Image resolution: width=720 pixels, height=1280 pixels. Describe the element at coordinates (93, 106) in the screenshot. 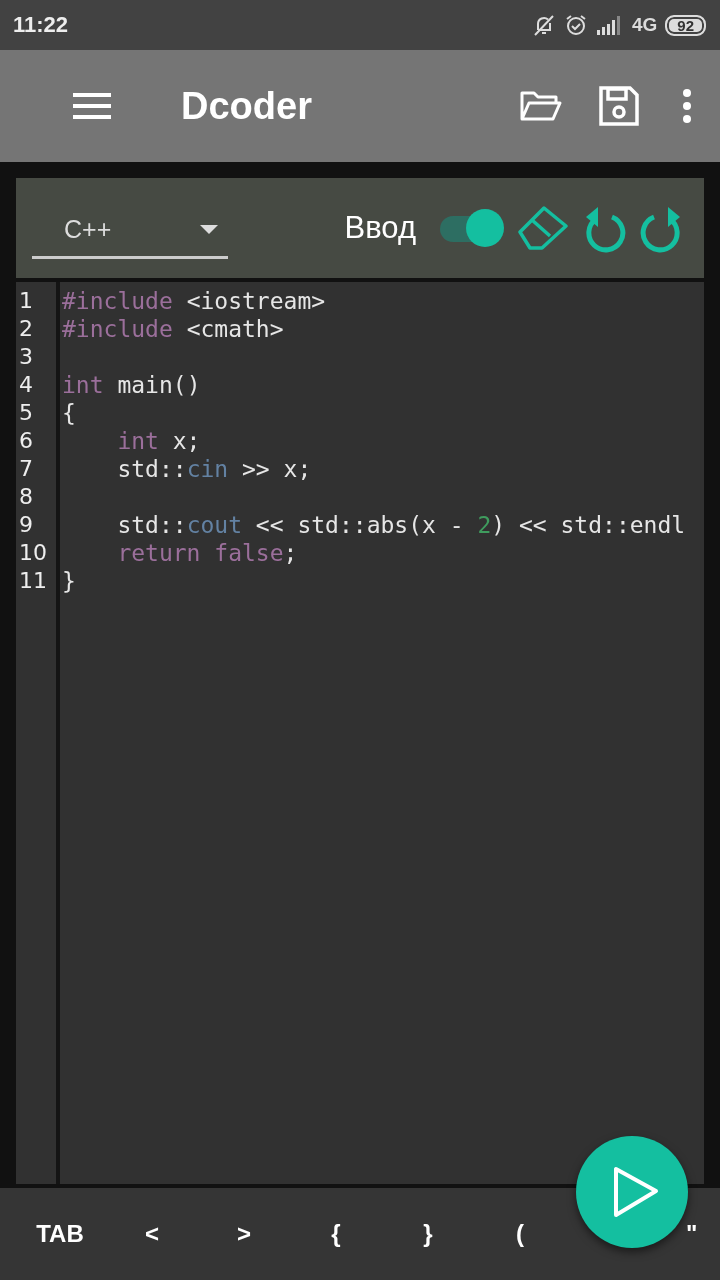

I see `menu-icon` at that location.